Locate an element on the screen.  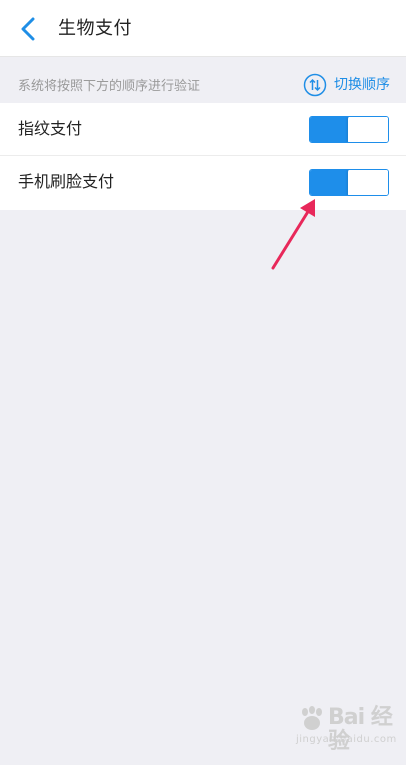
switch-order-button: 切换顺序 is located at coordinates (346, 85).